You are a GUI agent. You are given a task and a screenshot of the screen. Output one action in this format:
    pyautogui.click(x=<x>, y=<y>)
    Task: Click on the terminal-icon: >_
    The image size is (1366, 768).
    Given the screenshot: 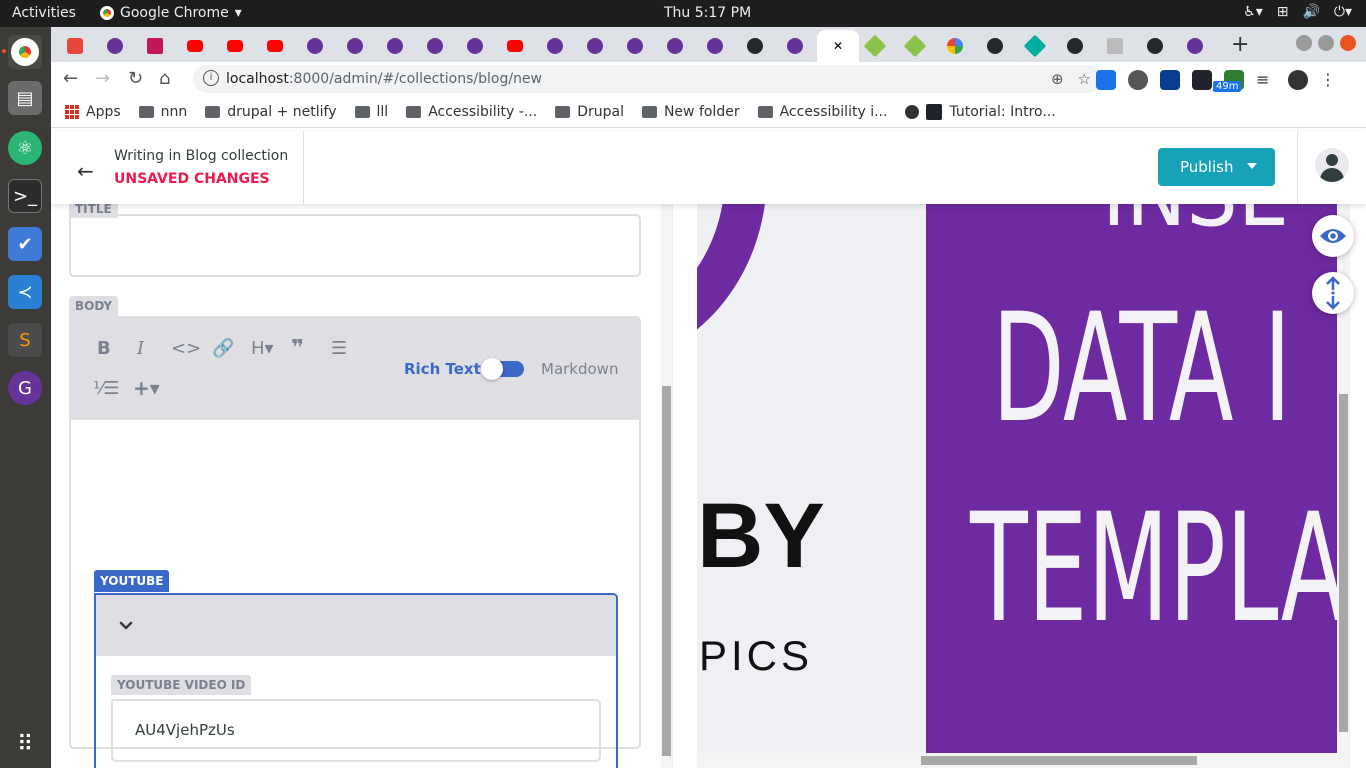 What is the action you would take?
    pyautogui.click(x=25, y=196)
    